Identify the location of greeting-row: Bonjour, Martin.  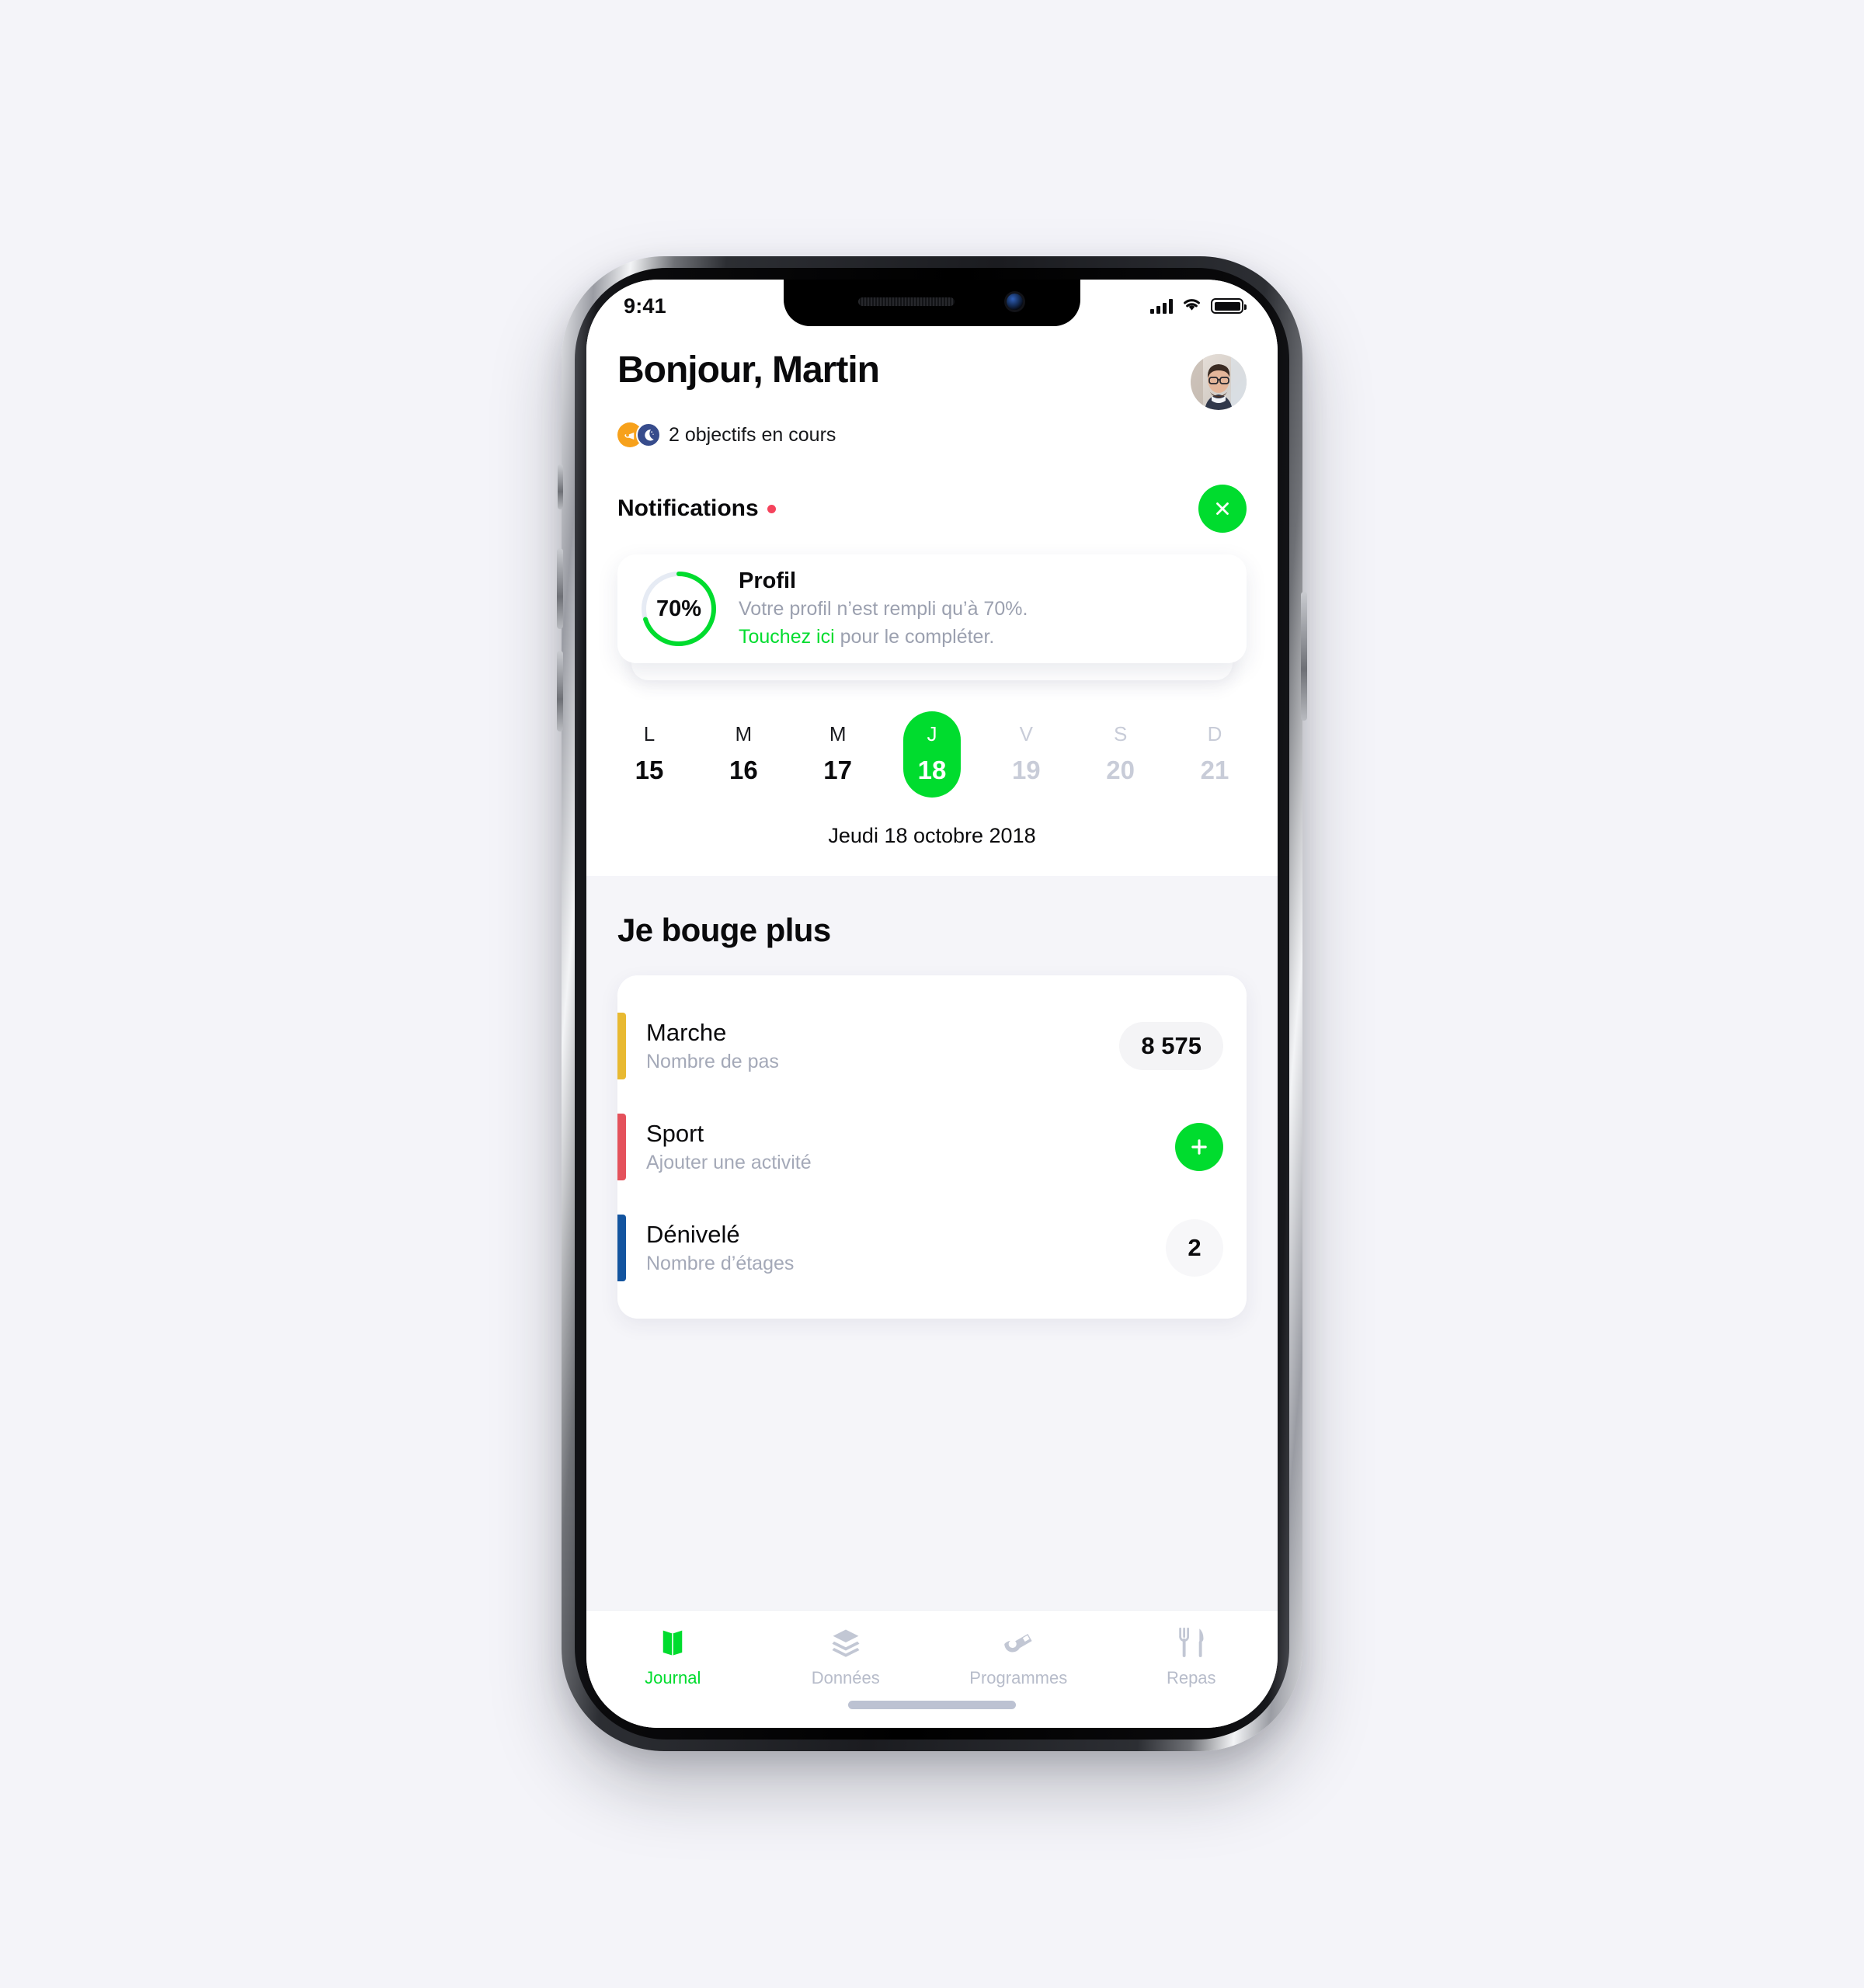
(932, 380).